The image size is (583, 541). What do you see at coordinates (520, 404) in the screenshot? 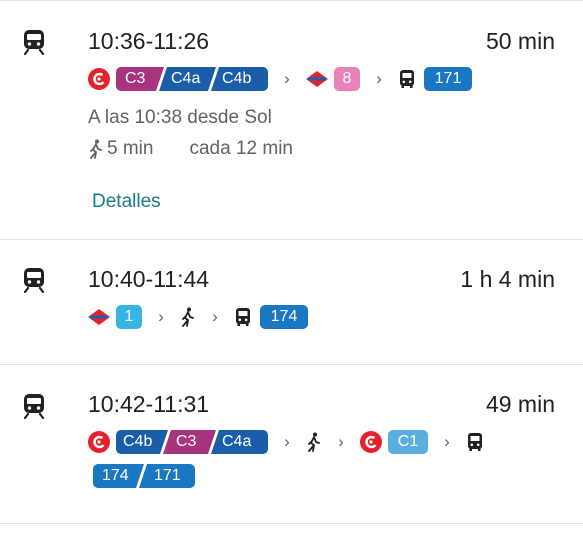
I see `route-duration: 49 min` at bounding box center [520, 404].